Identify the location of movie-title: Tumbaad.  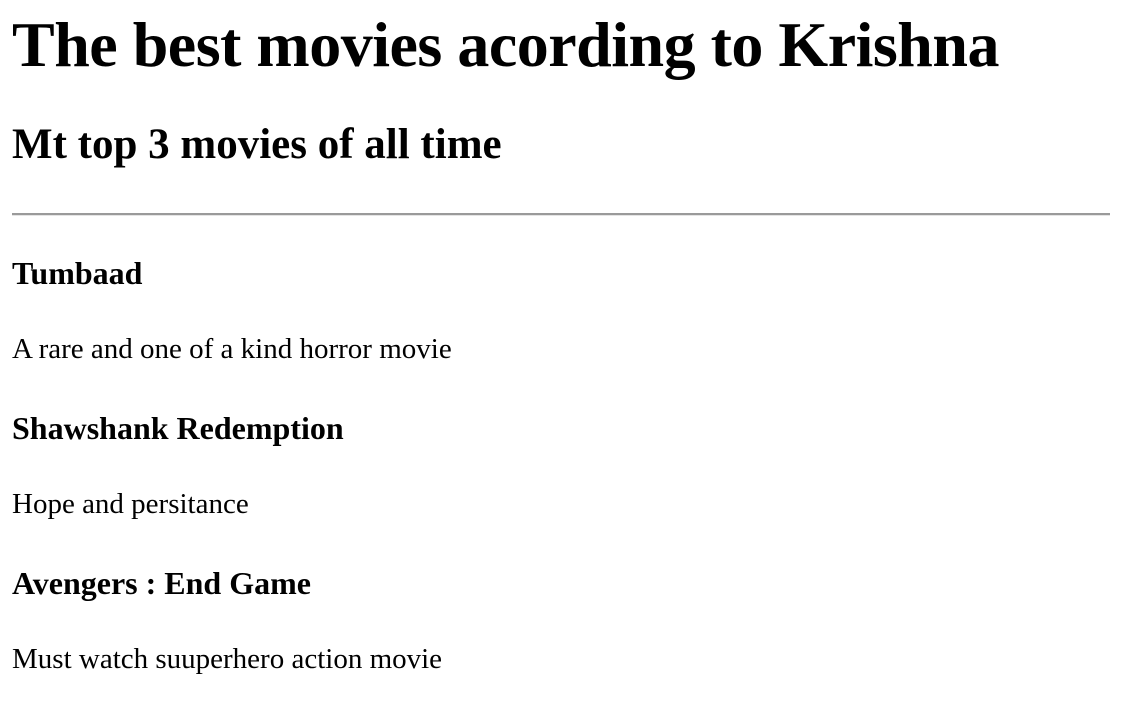
(77, 273).